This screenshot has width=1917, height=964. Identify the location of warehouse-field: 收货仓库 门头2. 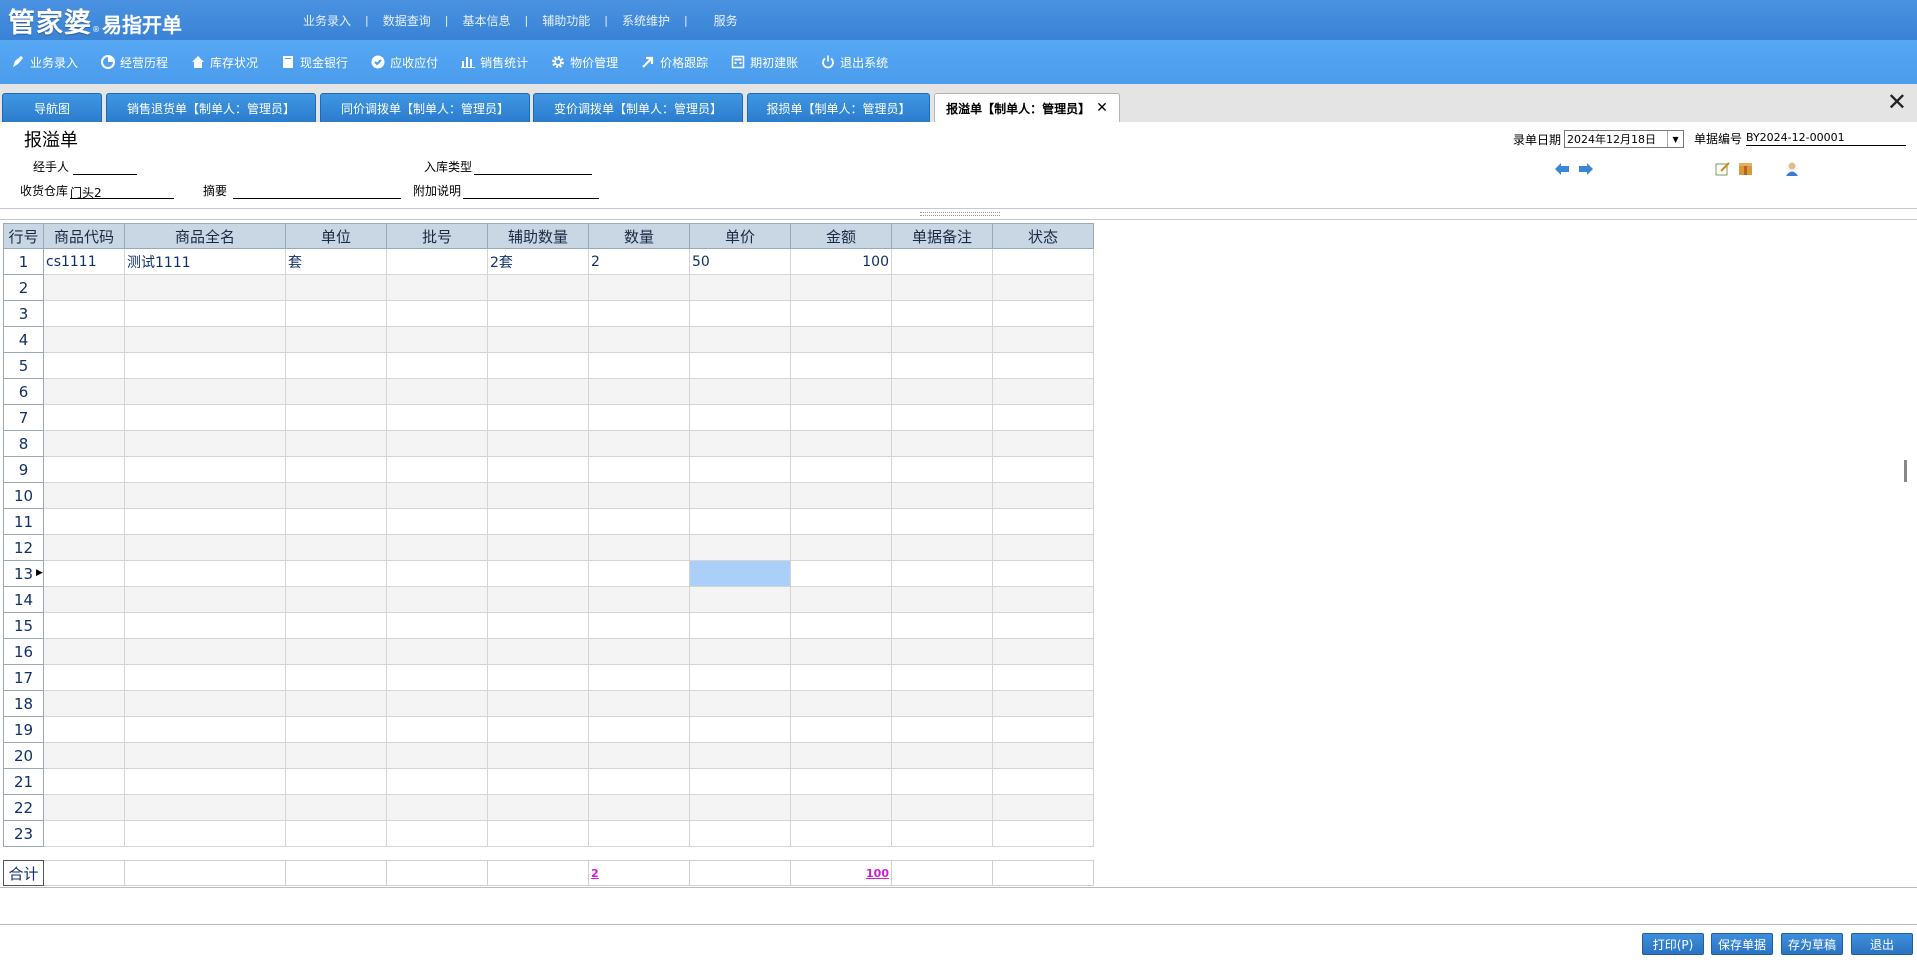
(97, 191).